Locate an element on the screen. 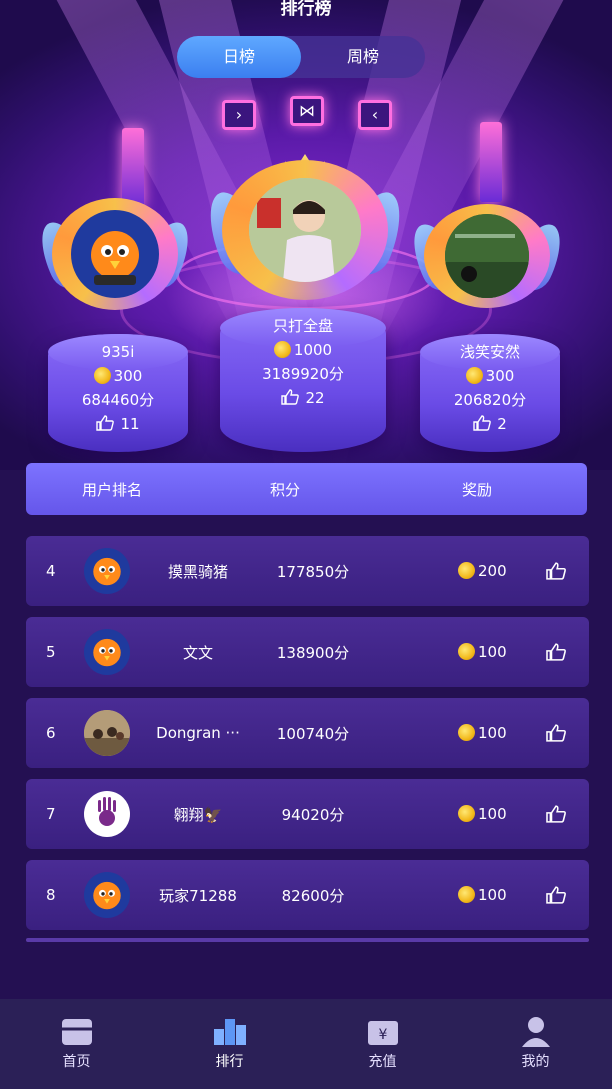 The width and height of the screenshot is (612, 1089). like-count: 22 is located at coordinates (315, 398).